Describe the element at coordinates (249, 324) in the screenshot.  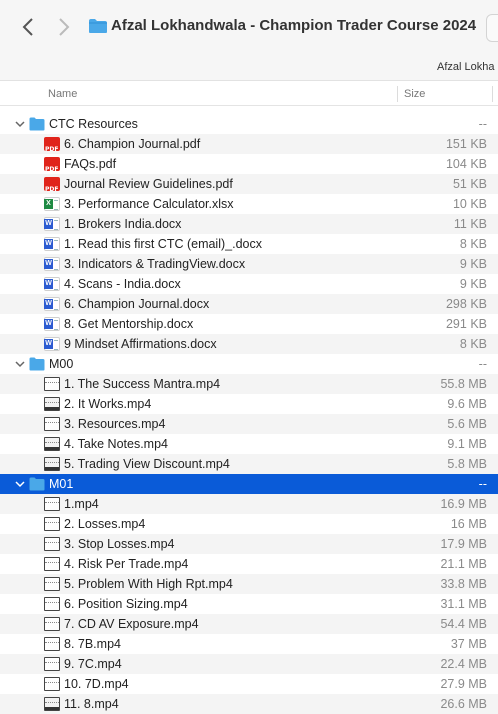
I see `file-row: W 8. Get Mentorship.docx 291 KB` at that location.